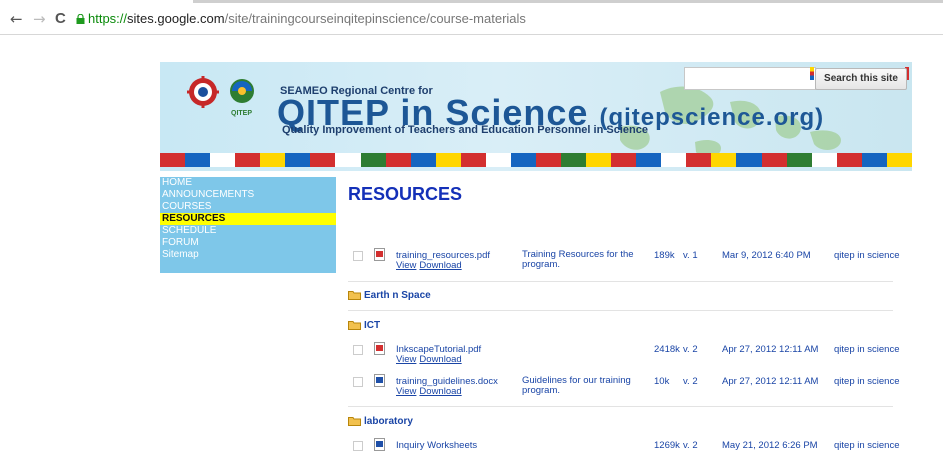  I want to click on file-version: v. 1, so click(690, 255).